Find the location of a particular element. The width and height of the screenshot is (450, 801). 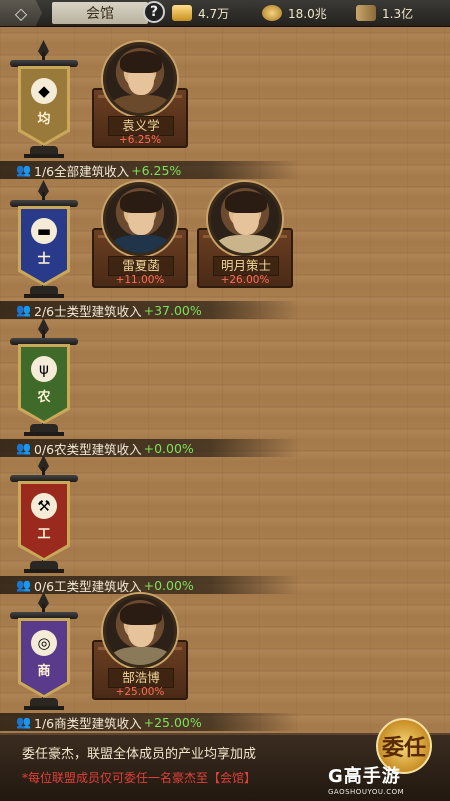

top-bar: ◇ 会馆 ? 4.7万 18.0兆 1.3亿 is located at coordinates (225, 13).